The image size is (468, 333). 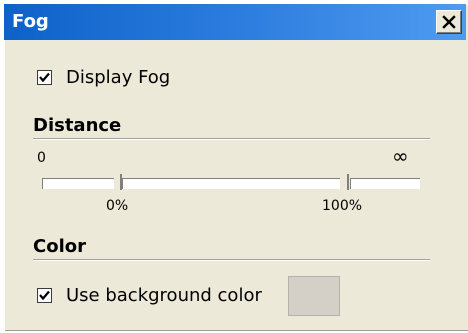 What do you see at coordinates (348, 182) in the screenshot?
I see `distance-far-handle` at bounding box center [348, 182].